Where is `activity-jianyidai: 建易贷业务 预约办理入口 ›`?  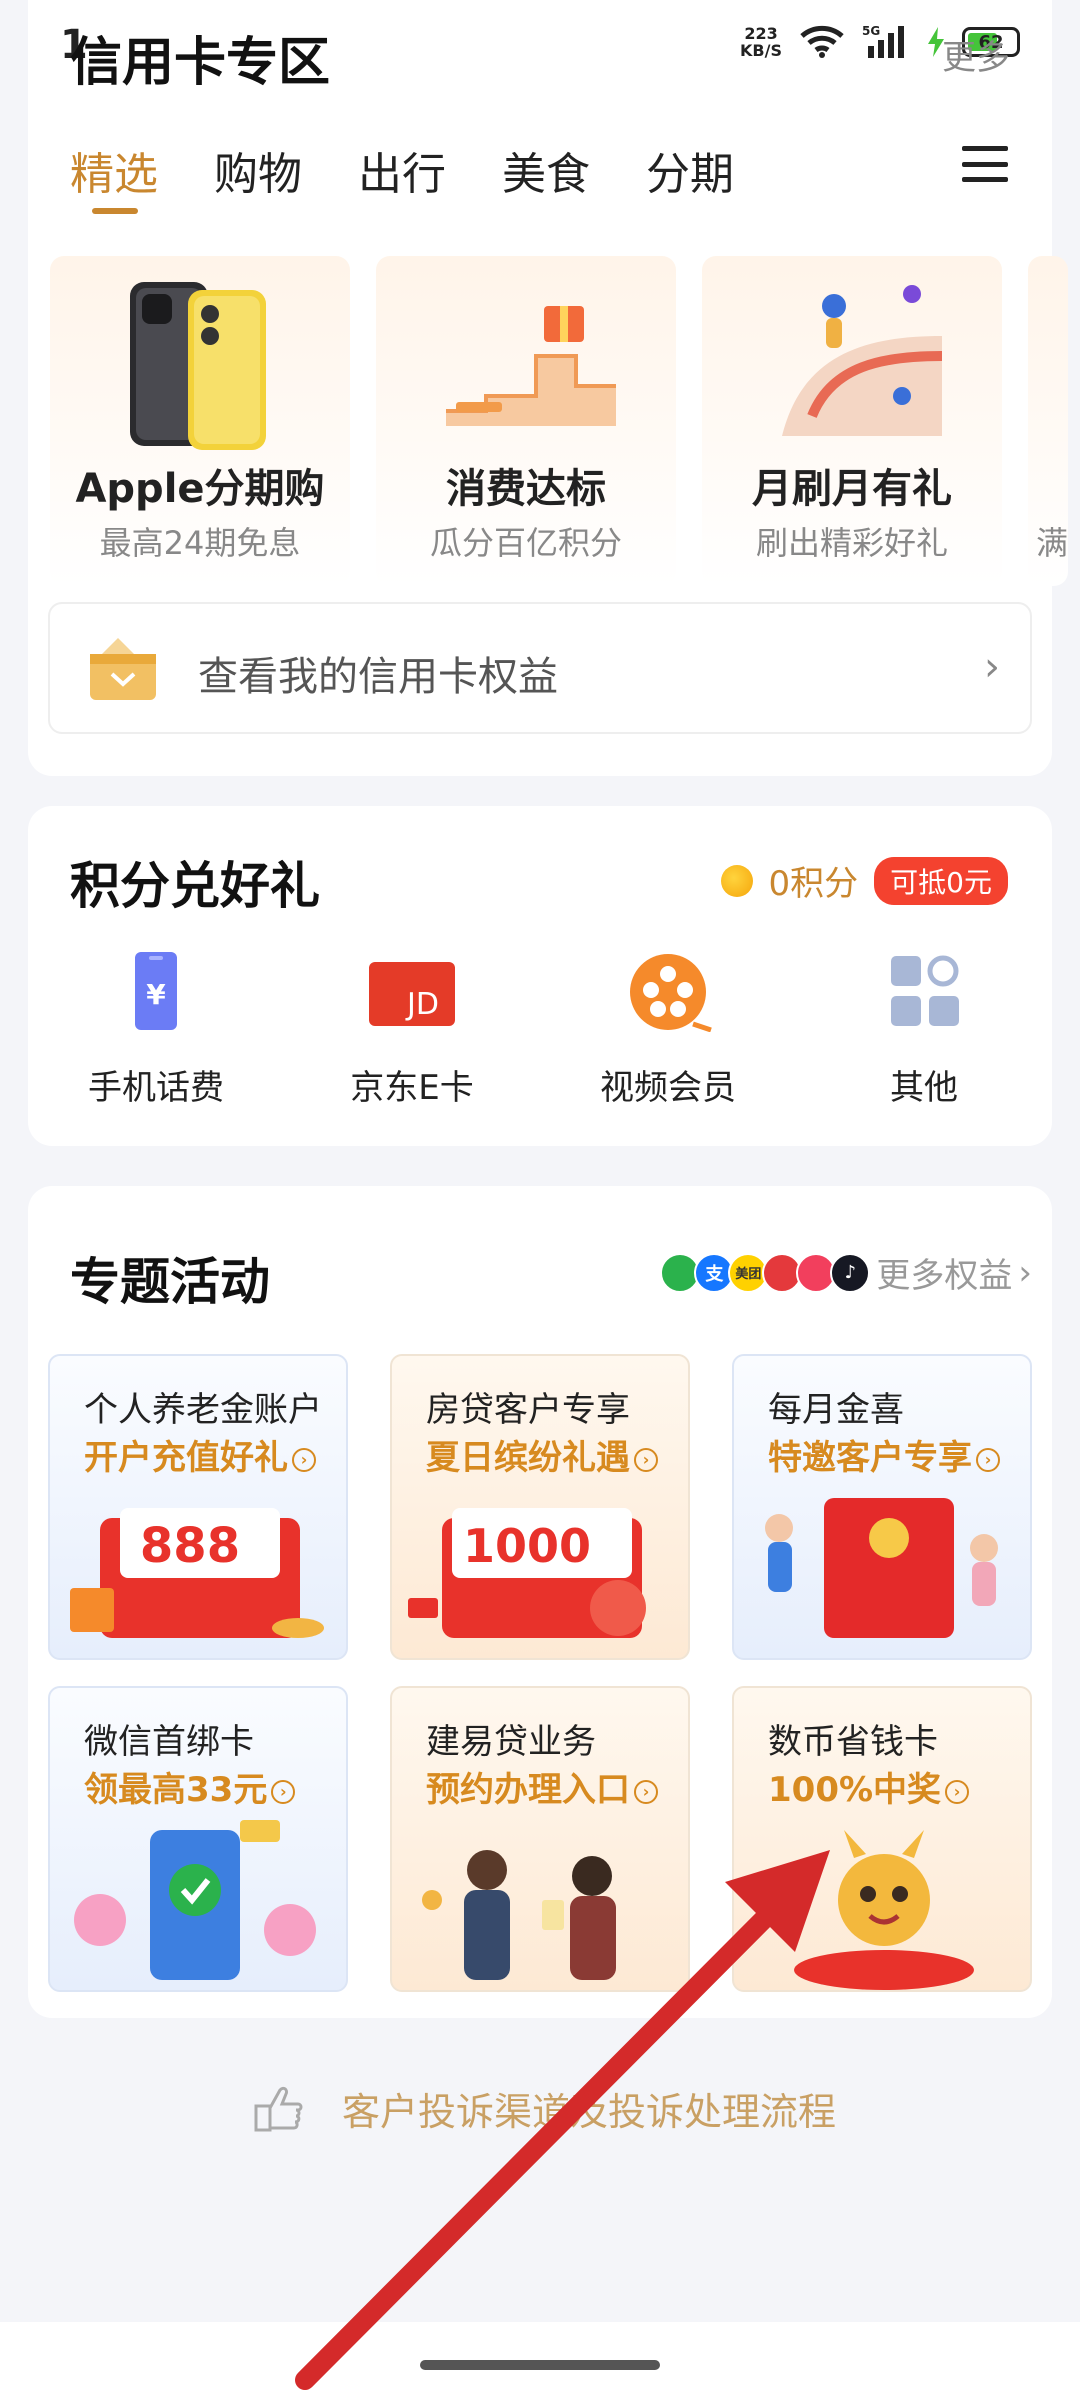
activity-jianyidai: 建易贷业务 预约办理入口 › is located at coordinates (540, 1839).